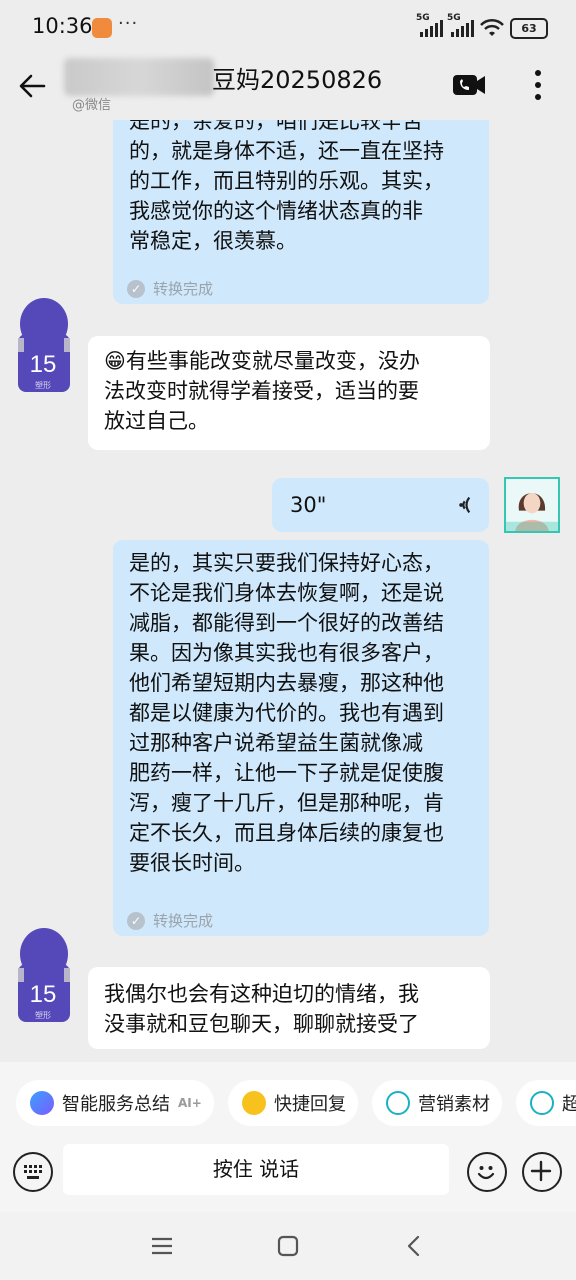 The width and height of the screenshot is (576, 1280). I want to click on menu-icon, so click(162, 1246).